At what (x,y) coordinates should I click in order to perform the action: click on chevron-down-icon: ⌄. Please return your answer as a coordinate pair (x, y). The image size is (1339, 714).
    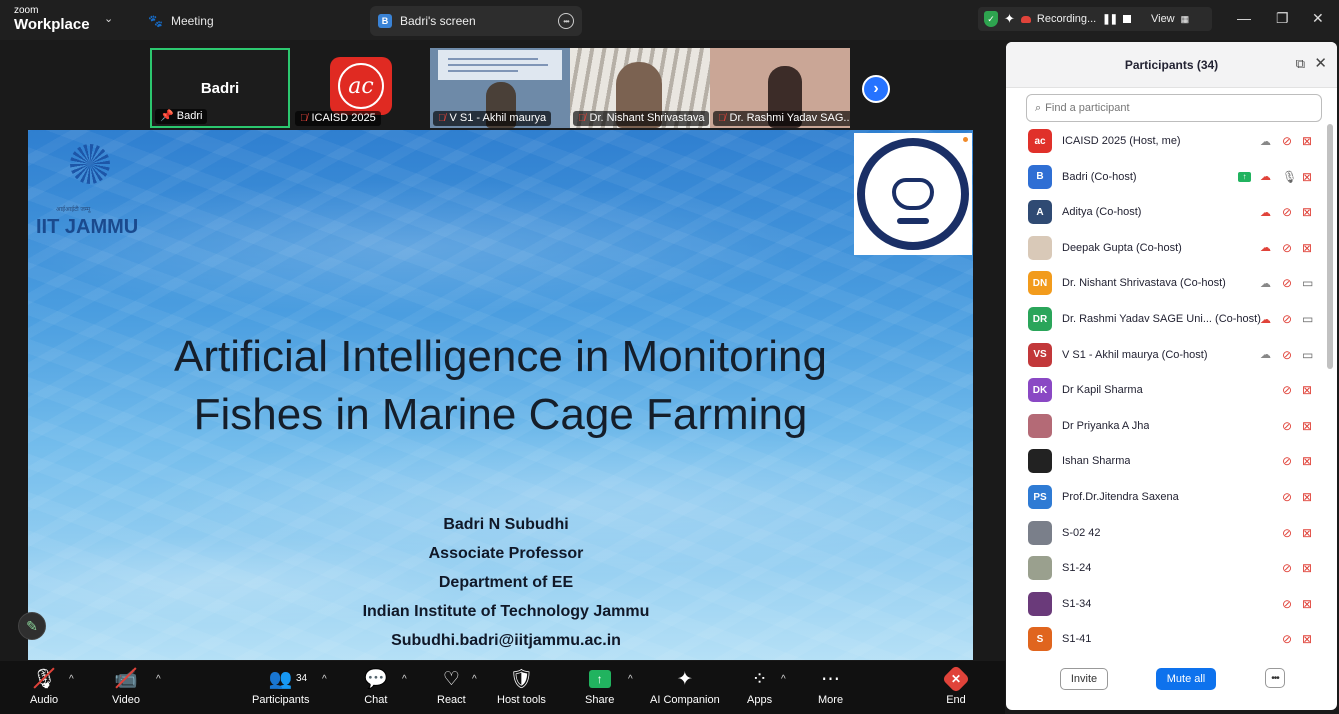
    Looking at the image, I should click on (108, 18).